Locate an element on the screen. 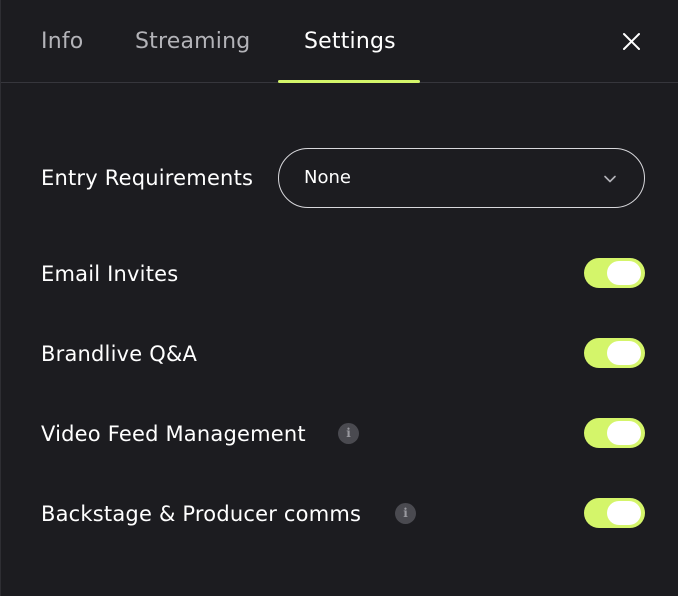 The width and height of the screenshot is (678, 596). tab-info: Info is located at coordinates (62, 42).